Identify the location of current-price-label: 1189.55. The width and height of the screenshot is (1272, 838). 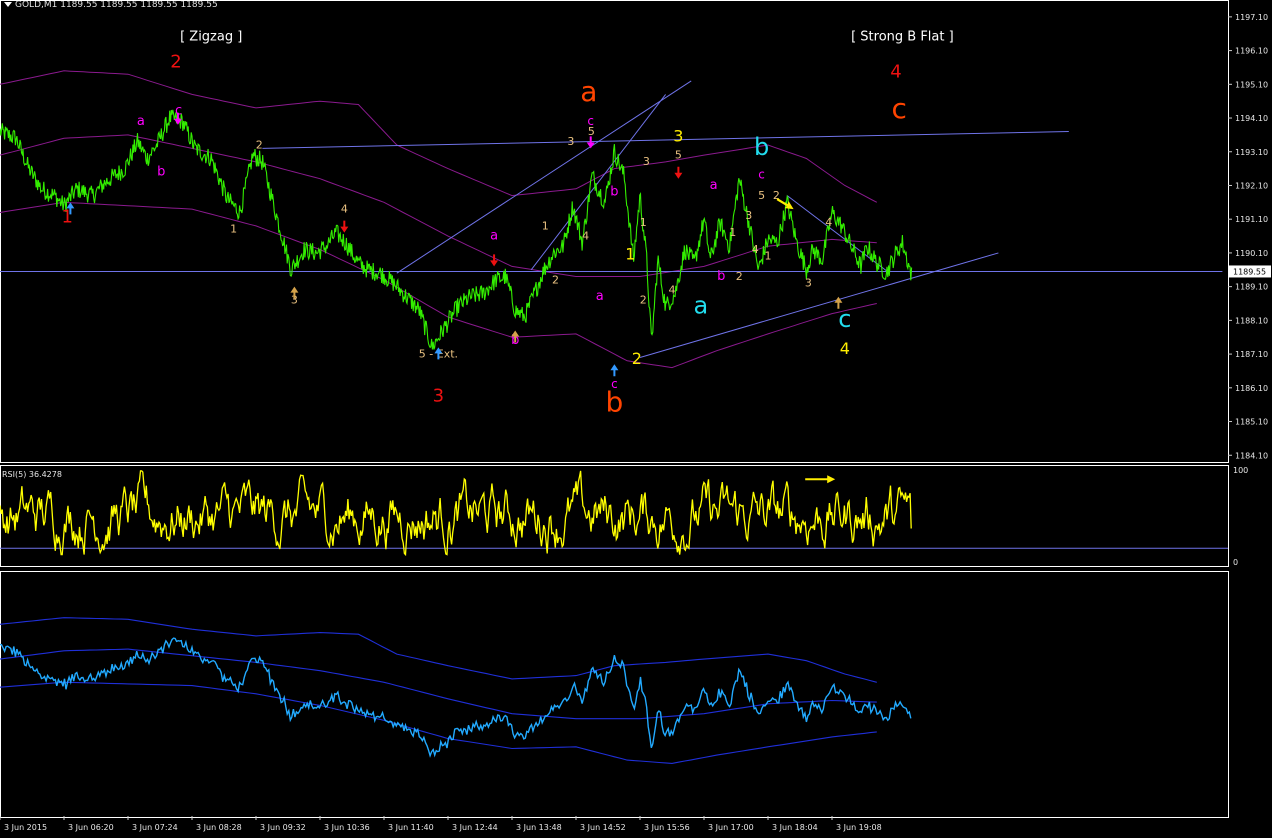
(1249, 271).